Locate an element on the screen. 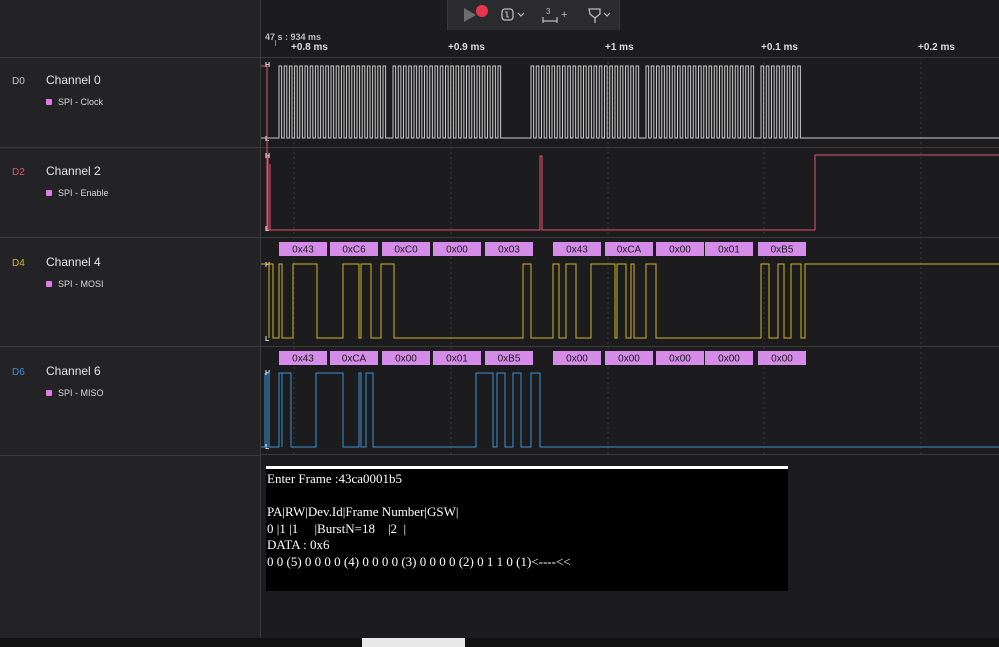  analyzer-label: SPI - Clock is located at coordinates (74, 102).